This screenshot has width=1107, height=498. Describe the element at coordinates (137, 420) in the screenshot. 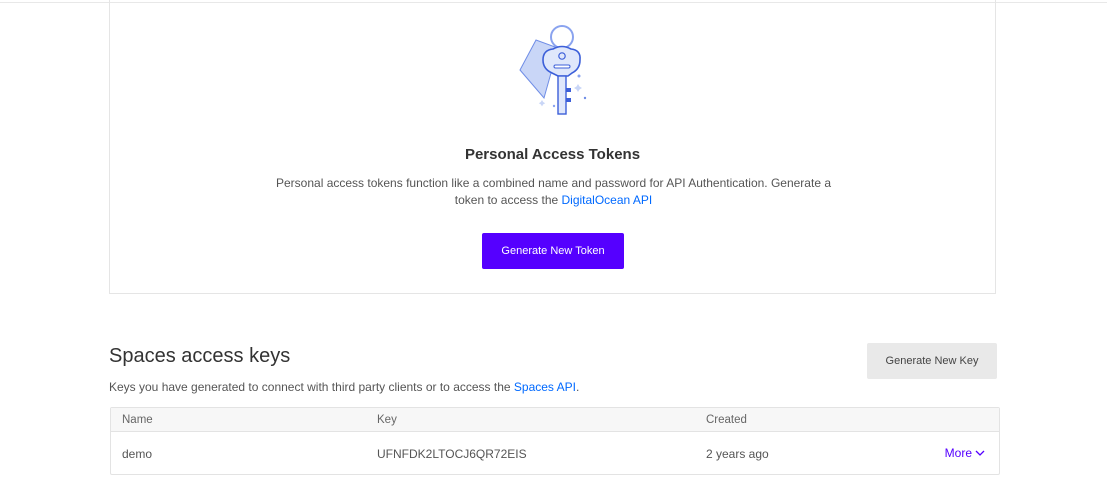

I see `column-header-name: Name` at that location.